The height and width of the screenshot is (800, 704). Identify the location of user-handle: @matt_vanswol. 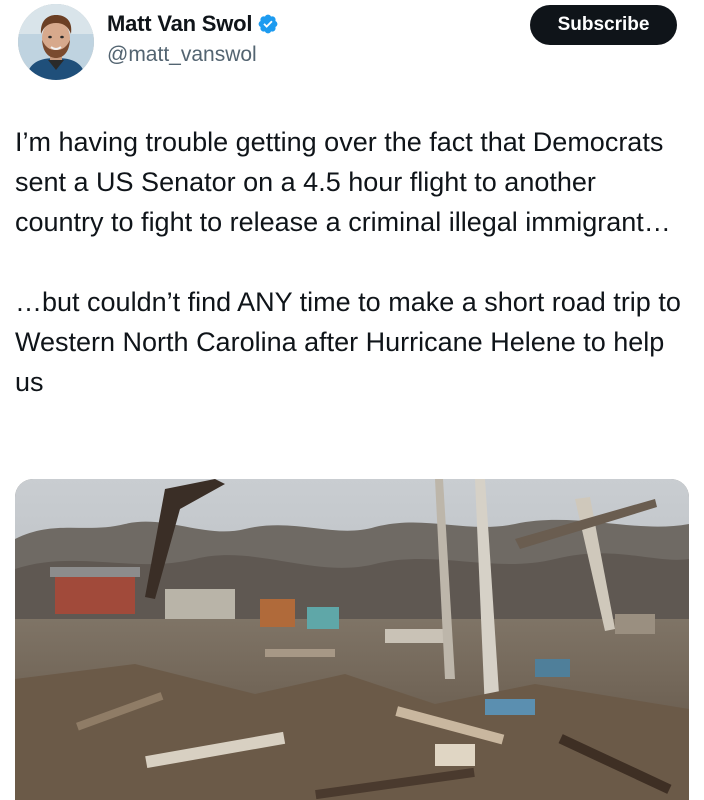
(193, 55).